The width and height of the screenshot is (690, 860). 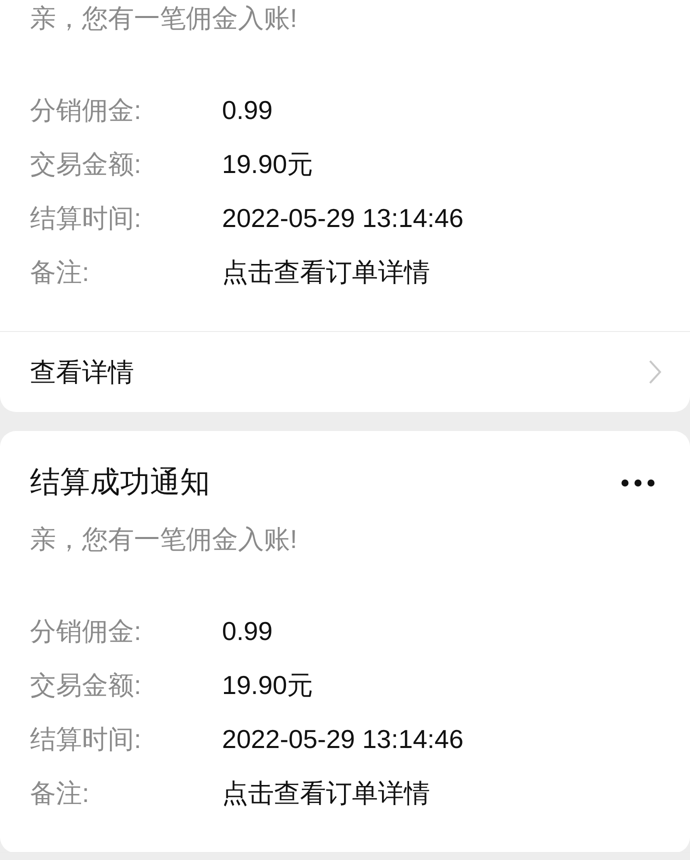 What do you see at coordinates (655, 372) in the screenshot?
I see `chevron-right-icon` at bounding box center [655, 372].